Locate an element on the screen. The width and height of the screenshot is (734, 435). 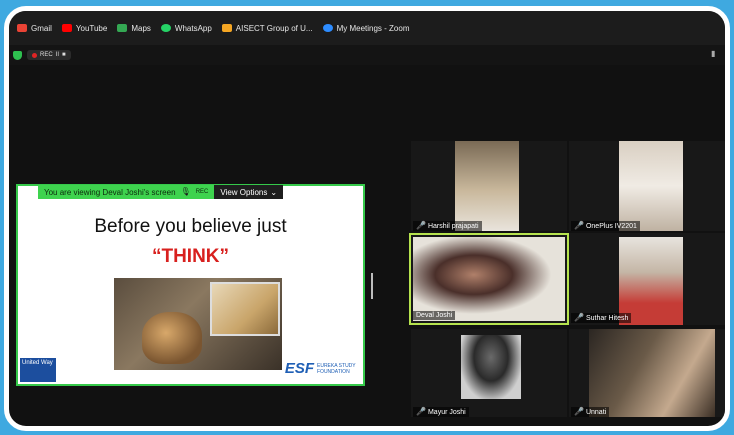
leopard-canvas is located at coordinates (245, 309).